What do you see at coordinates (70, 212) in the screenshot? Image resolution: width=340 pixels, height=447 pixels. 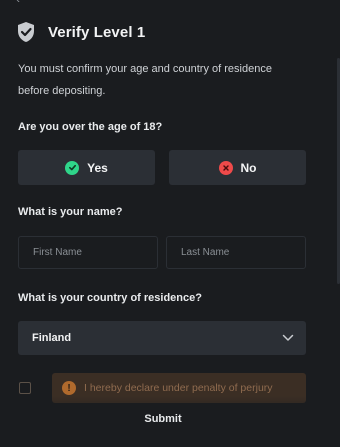 I see `name-question: What is your name?` at bounding box center [70, 212].